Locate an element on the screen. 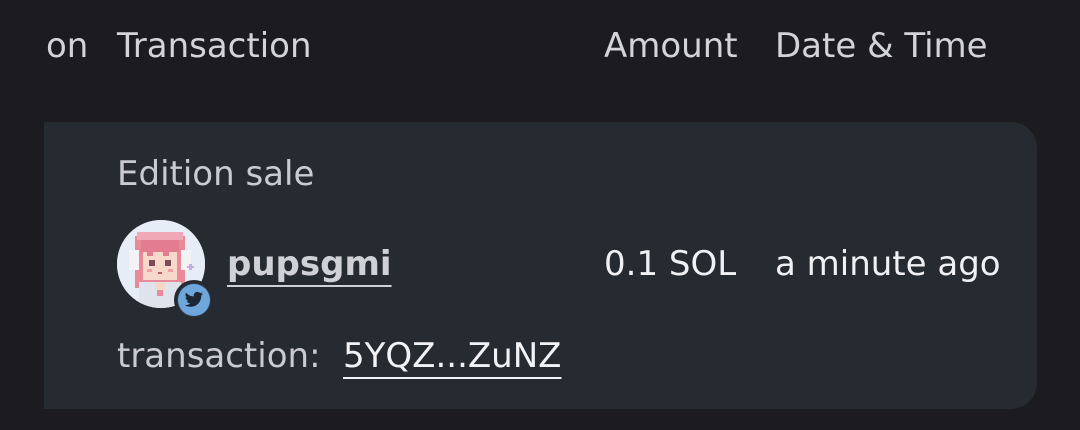 This screenshot has height=430, width=1080. column-header-transaction: Transaction is located at coordinates (214, 46).